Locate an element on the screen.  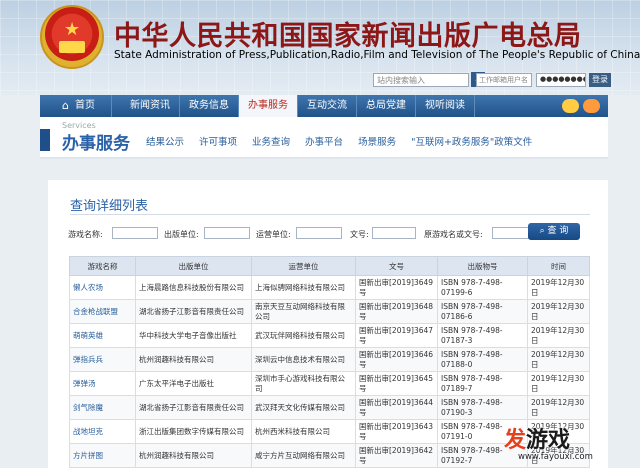
cell-docno: 国新出审[2019]3643号 is located at coordinates (396, 431).